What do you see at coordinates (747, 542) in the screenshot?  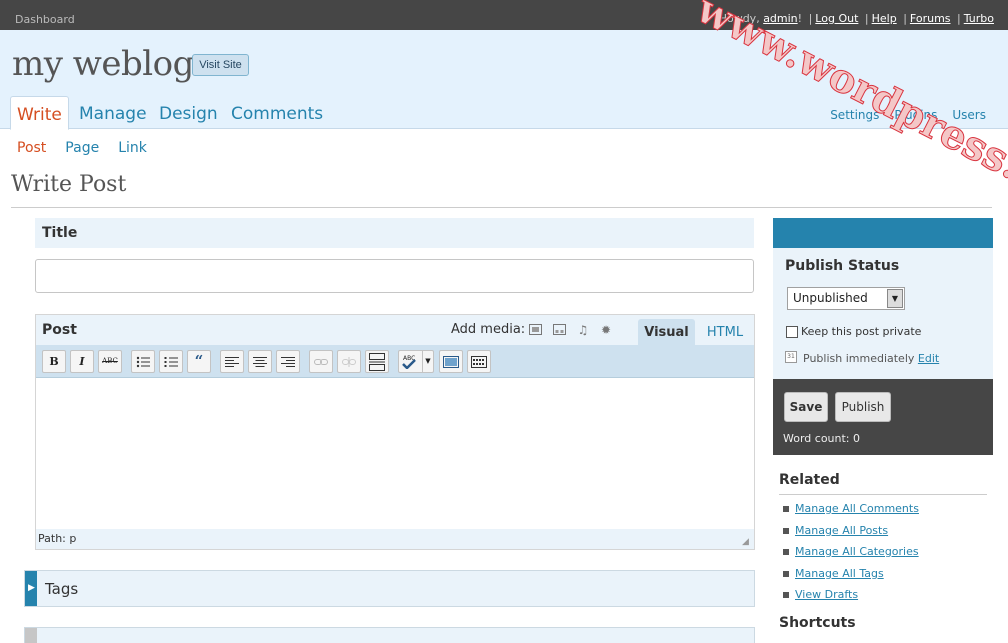 I see `resize-grip-icon: ◢` at bounding box center [747, 542].